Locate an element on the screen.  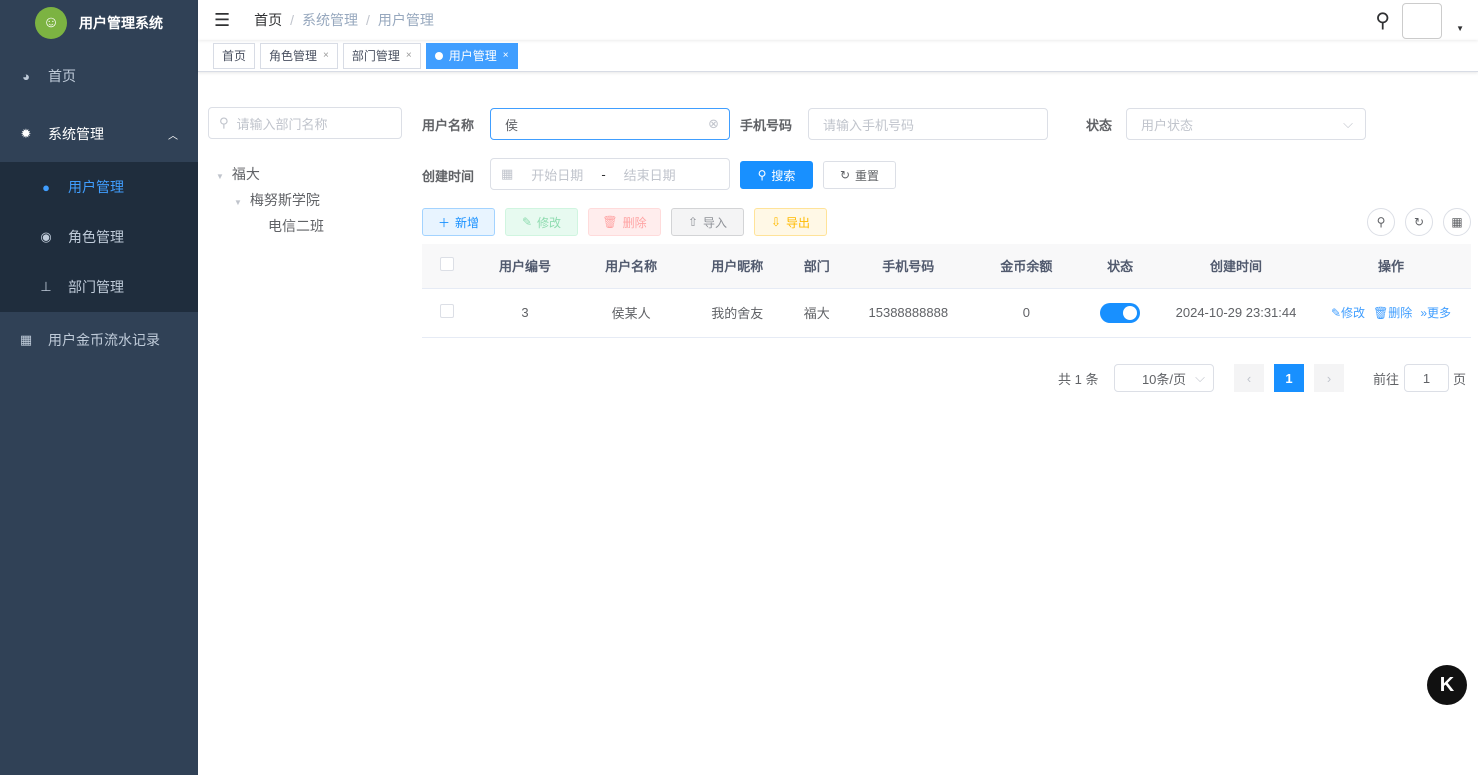
username-label: 用户名称 is located at coordinates (448, 125).